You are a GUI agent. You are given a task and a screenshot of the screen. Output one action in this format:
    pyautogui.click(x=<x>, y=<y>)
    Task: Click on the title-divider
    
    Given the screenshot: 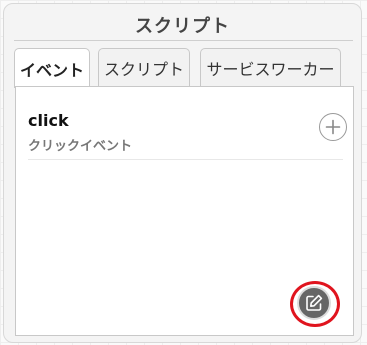 What is the action you would take?
    pyautogui.click(x=183, y=40)
    